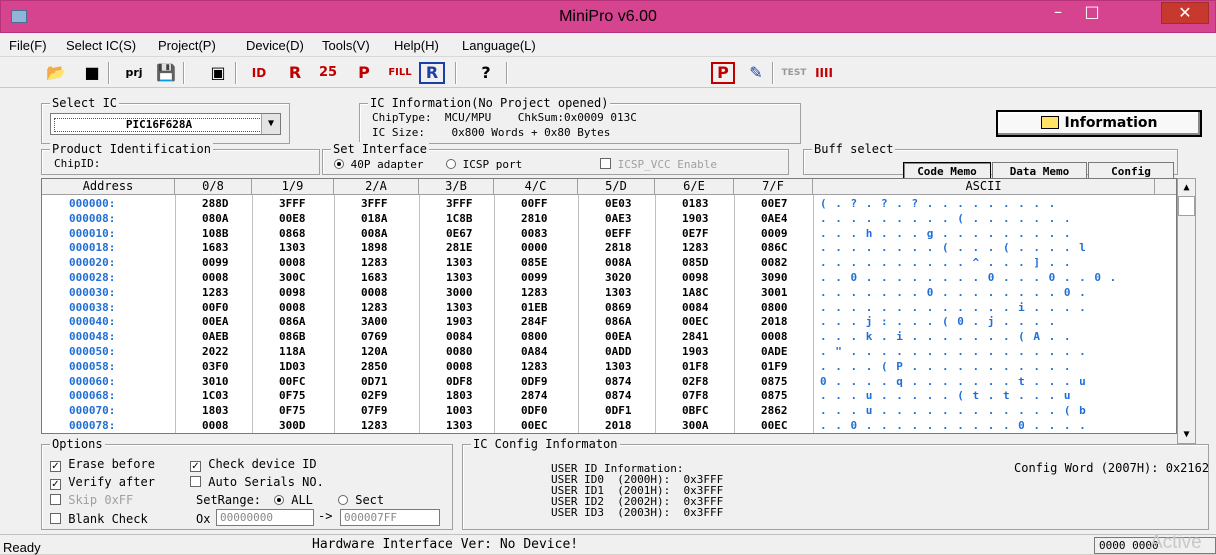  What do you see at coordinates (534, 219) in the screenshot?
I see `hex-cell: 2810` at bounding box center [534, 219].